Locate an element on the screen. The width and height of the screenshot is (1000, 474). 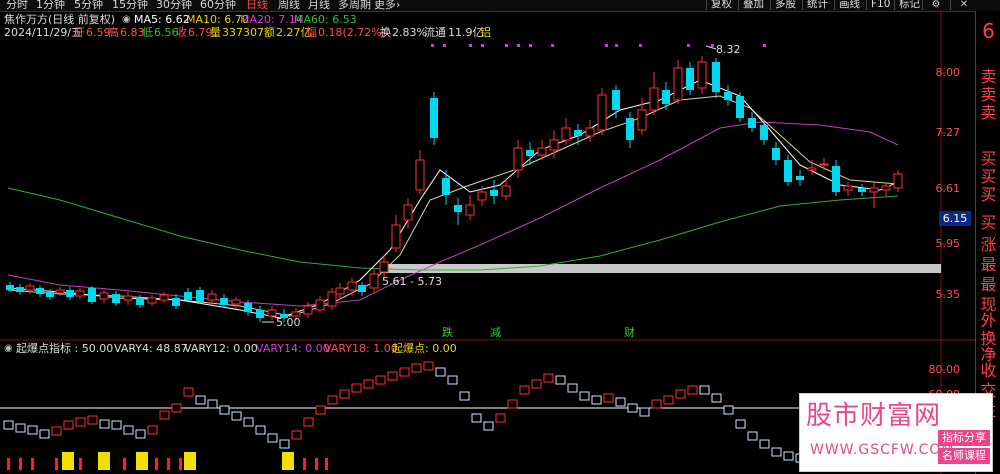
indicator-qbd: 起爆点: 0.00 is located at coordinates (424, 348).